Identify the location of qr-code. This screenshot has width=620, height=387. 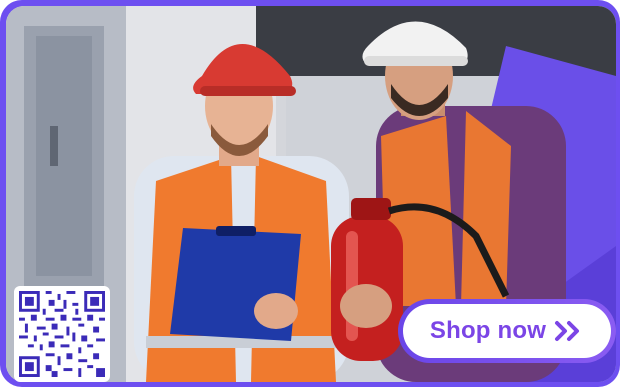
(62, 334).